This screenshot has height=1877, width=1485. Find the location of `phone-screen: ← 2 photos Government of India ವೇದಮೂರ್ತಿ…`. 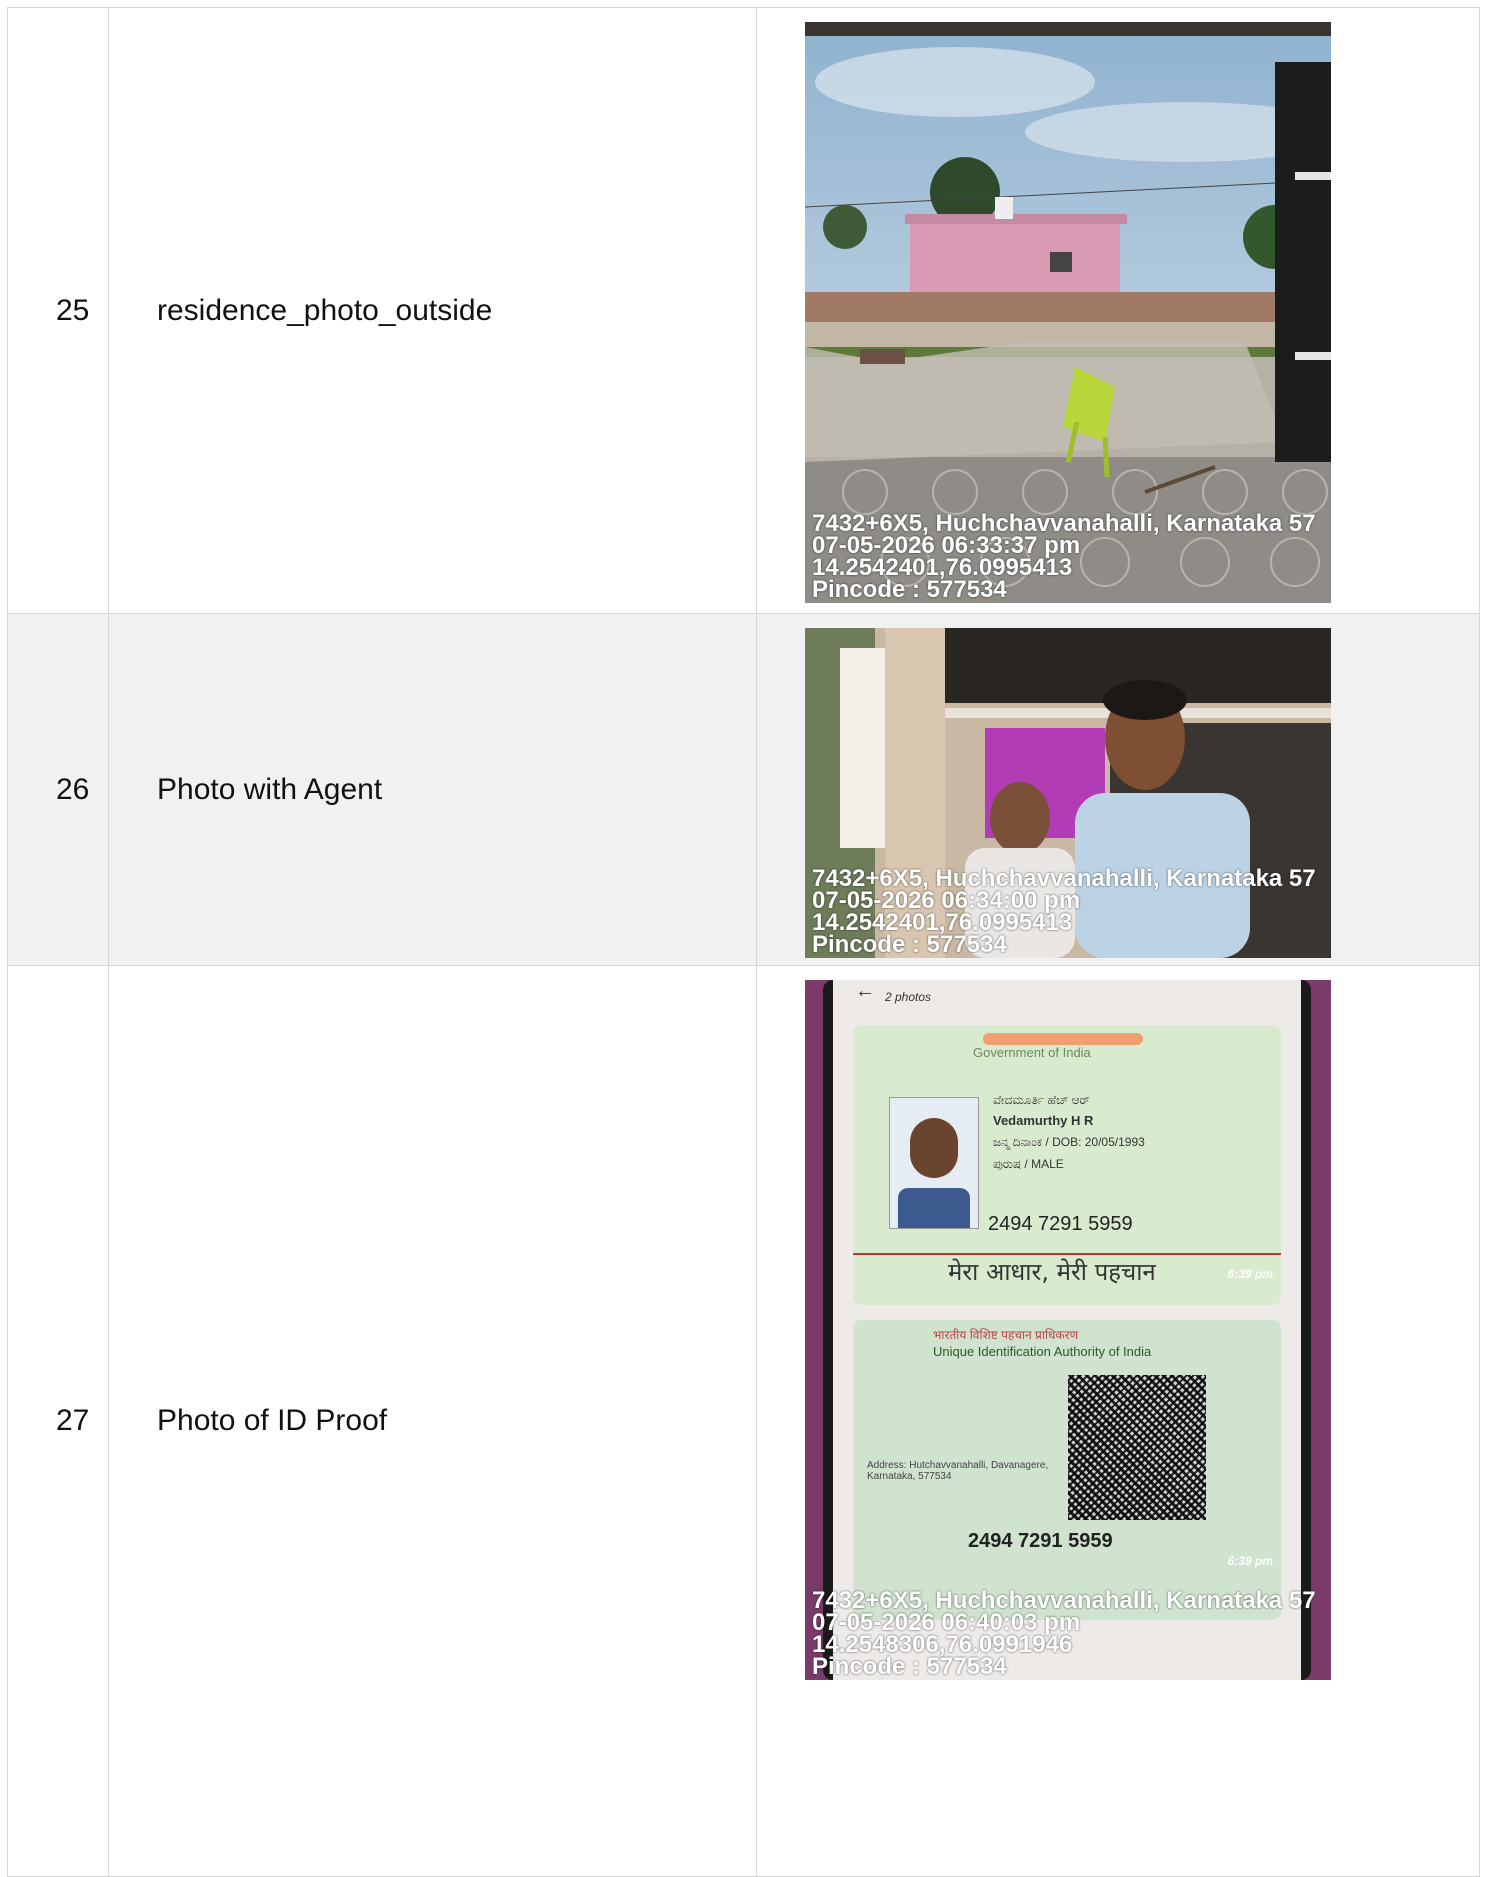

phone-screen: ← 2 photos Government of India ವೇದಮೂರ್ತಿ… is located at coordinates (1067, 1330).